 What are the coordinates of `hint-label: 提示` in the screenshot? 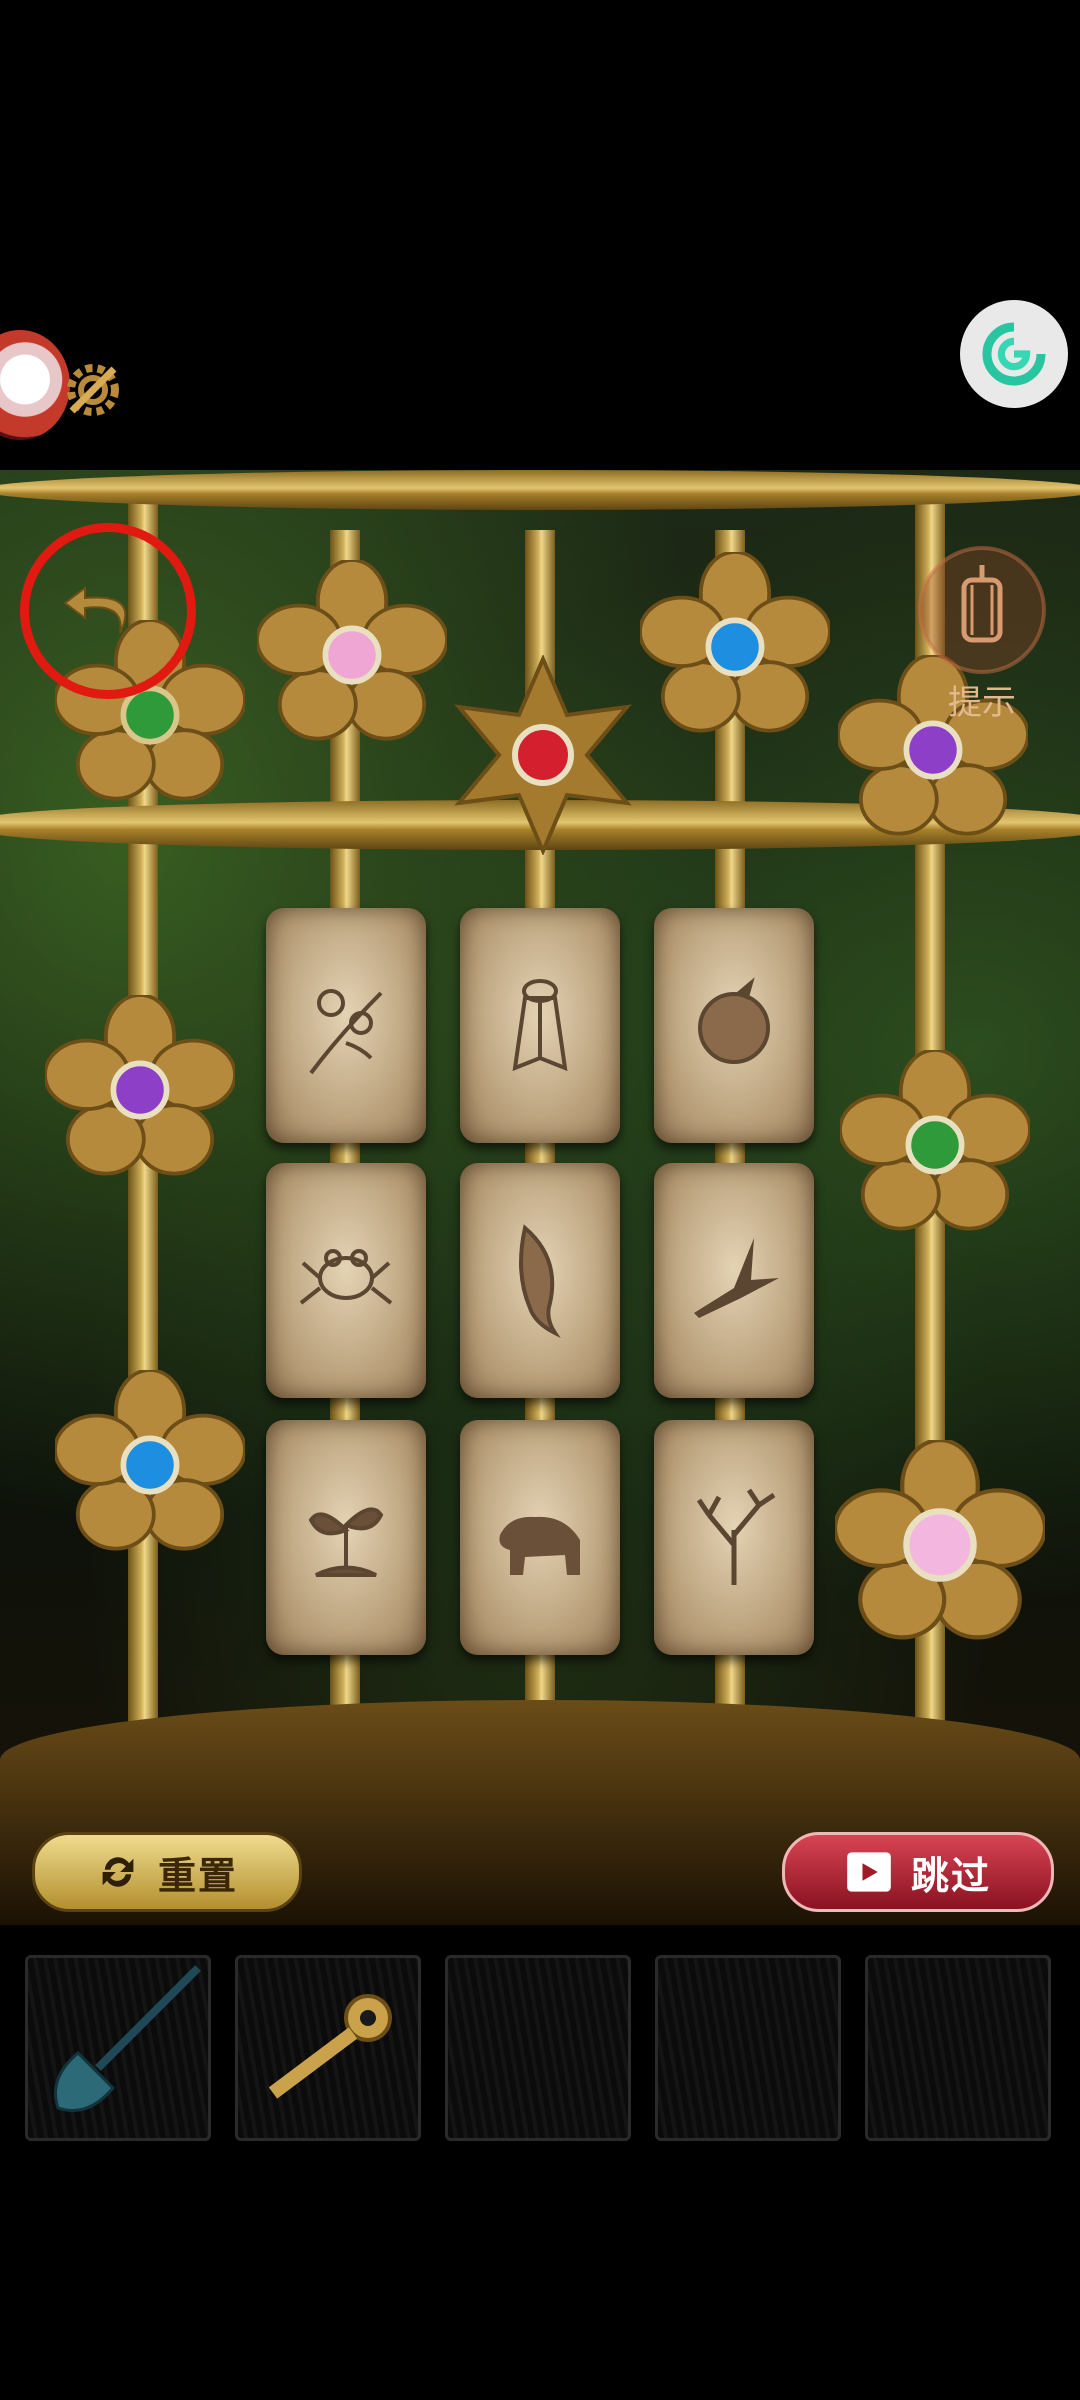 It's located at (982, 703).